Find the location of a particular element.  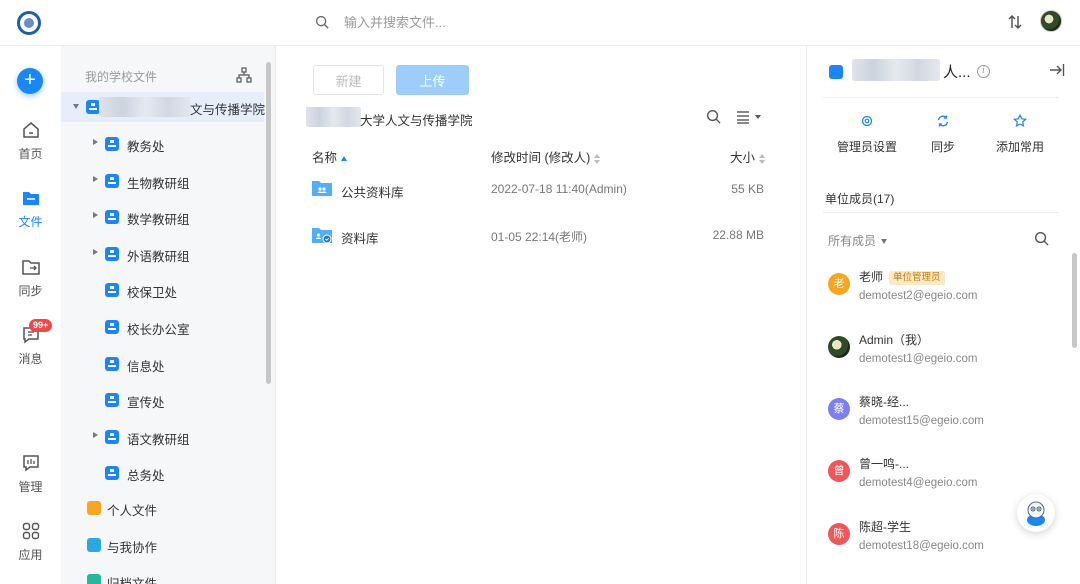

tree-item: 生物教研组 is located at coordinates (162, 181).